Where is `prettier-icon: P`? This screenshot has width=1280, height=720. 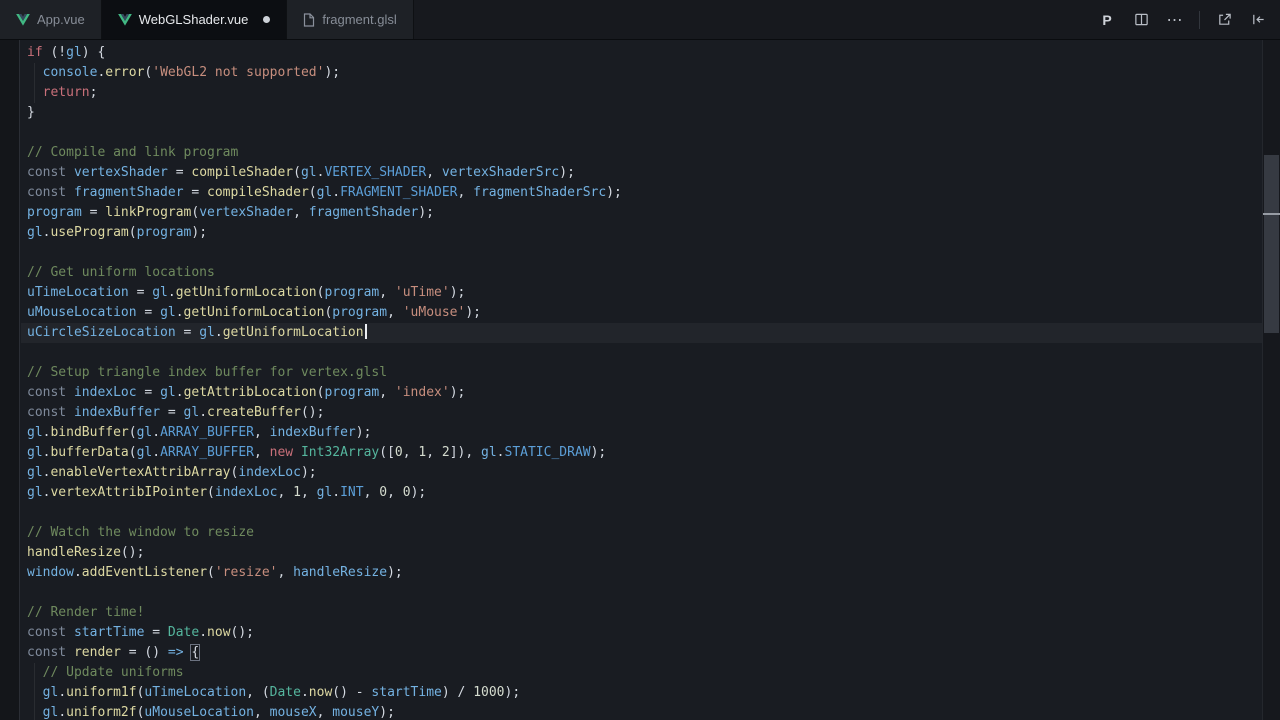
prettier-icon: P is located at coordinates (1107, 20).